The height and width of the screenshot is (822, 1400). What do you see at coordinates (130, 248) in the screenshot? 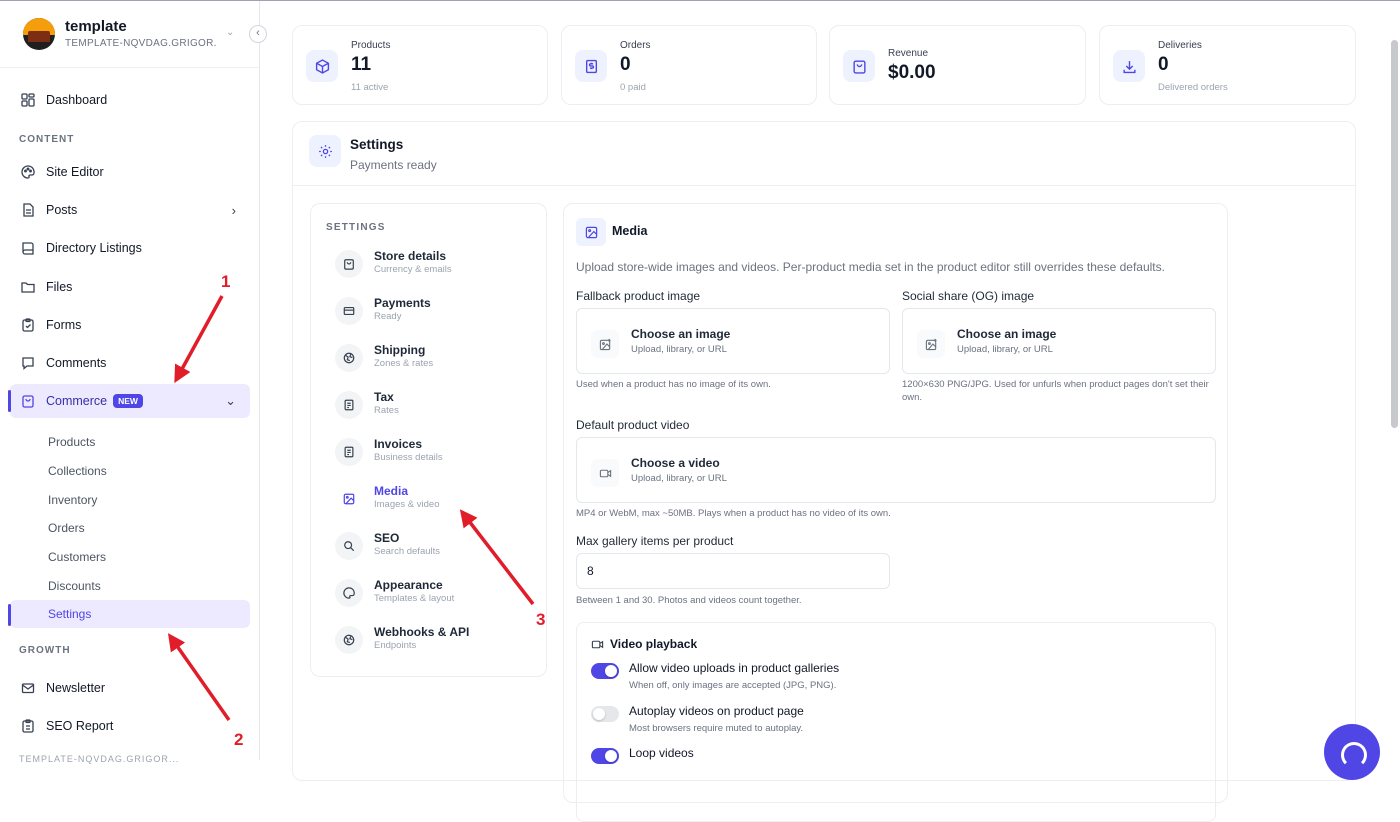
I see `nav-directory-listings: Directory Listings` at bounding box center [130, 248].